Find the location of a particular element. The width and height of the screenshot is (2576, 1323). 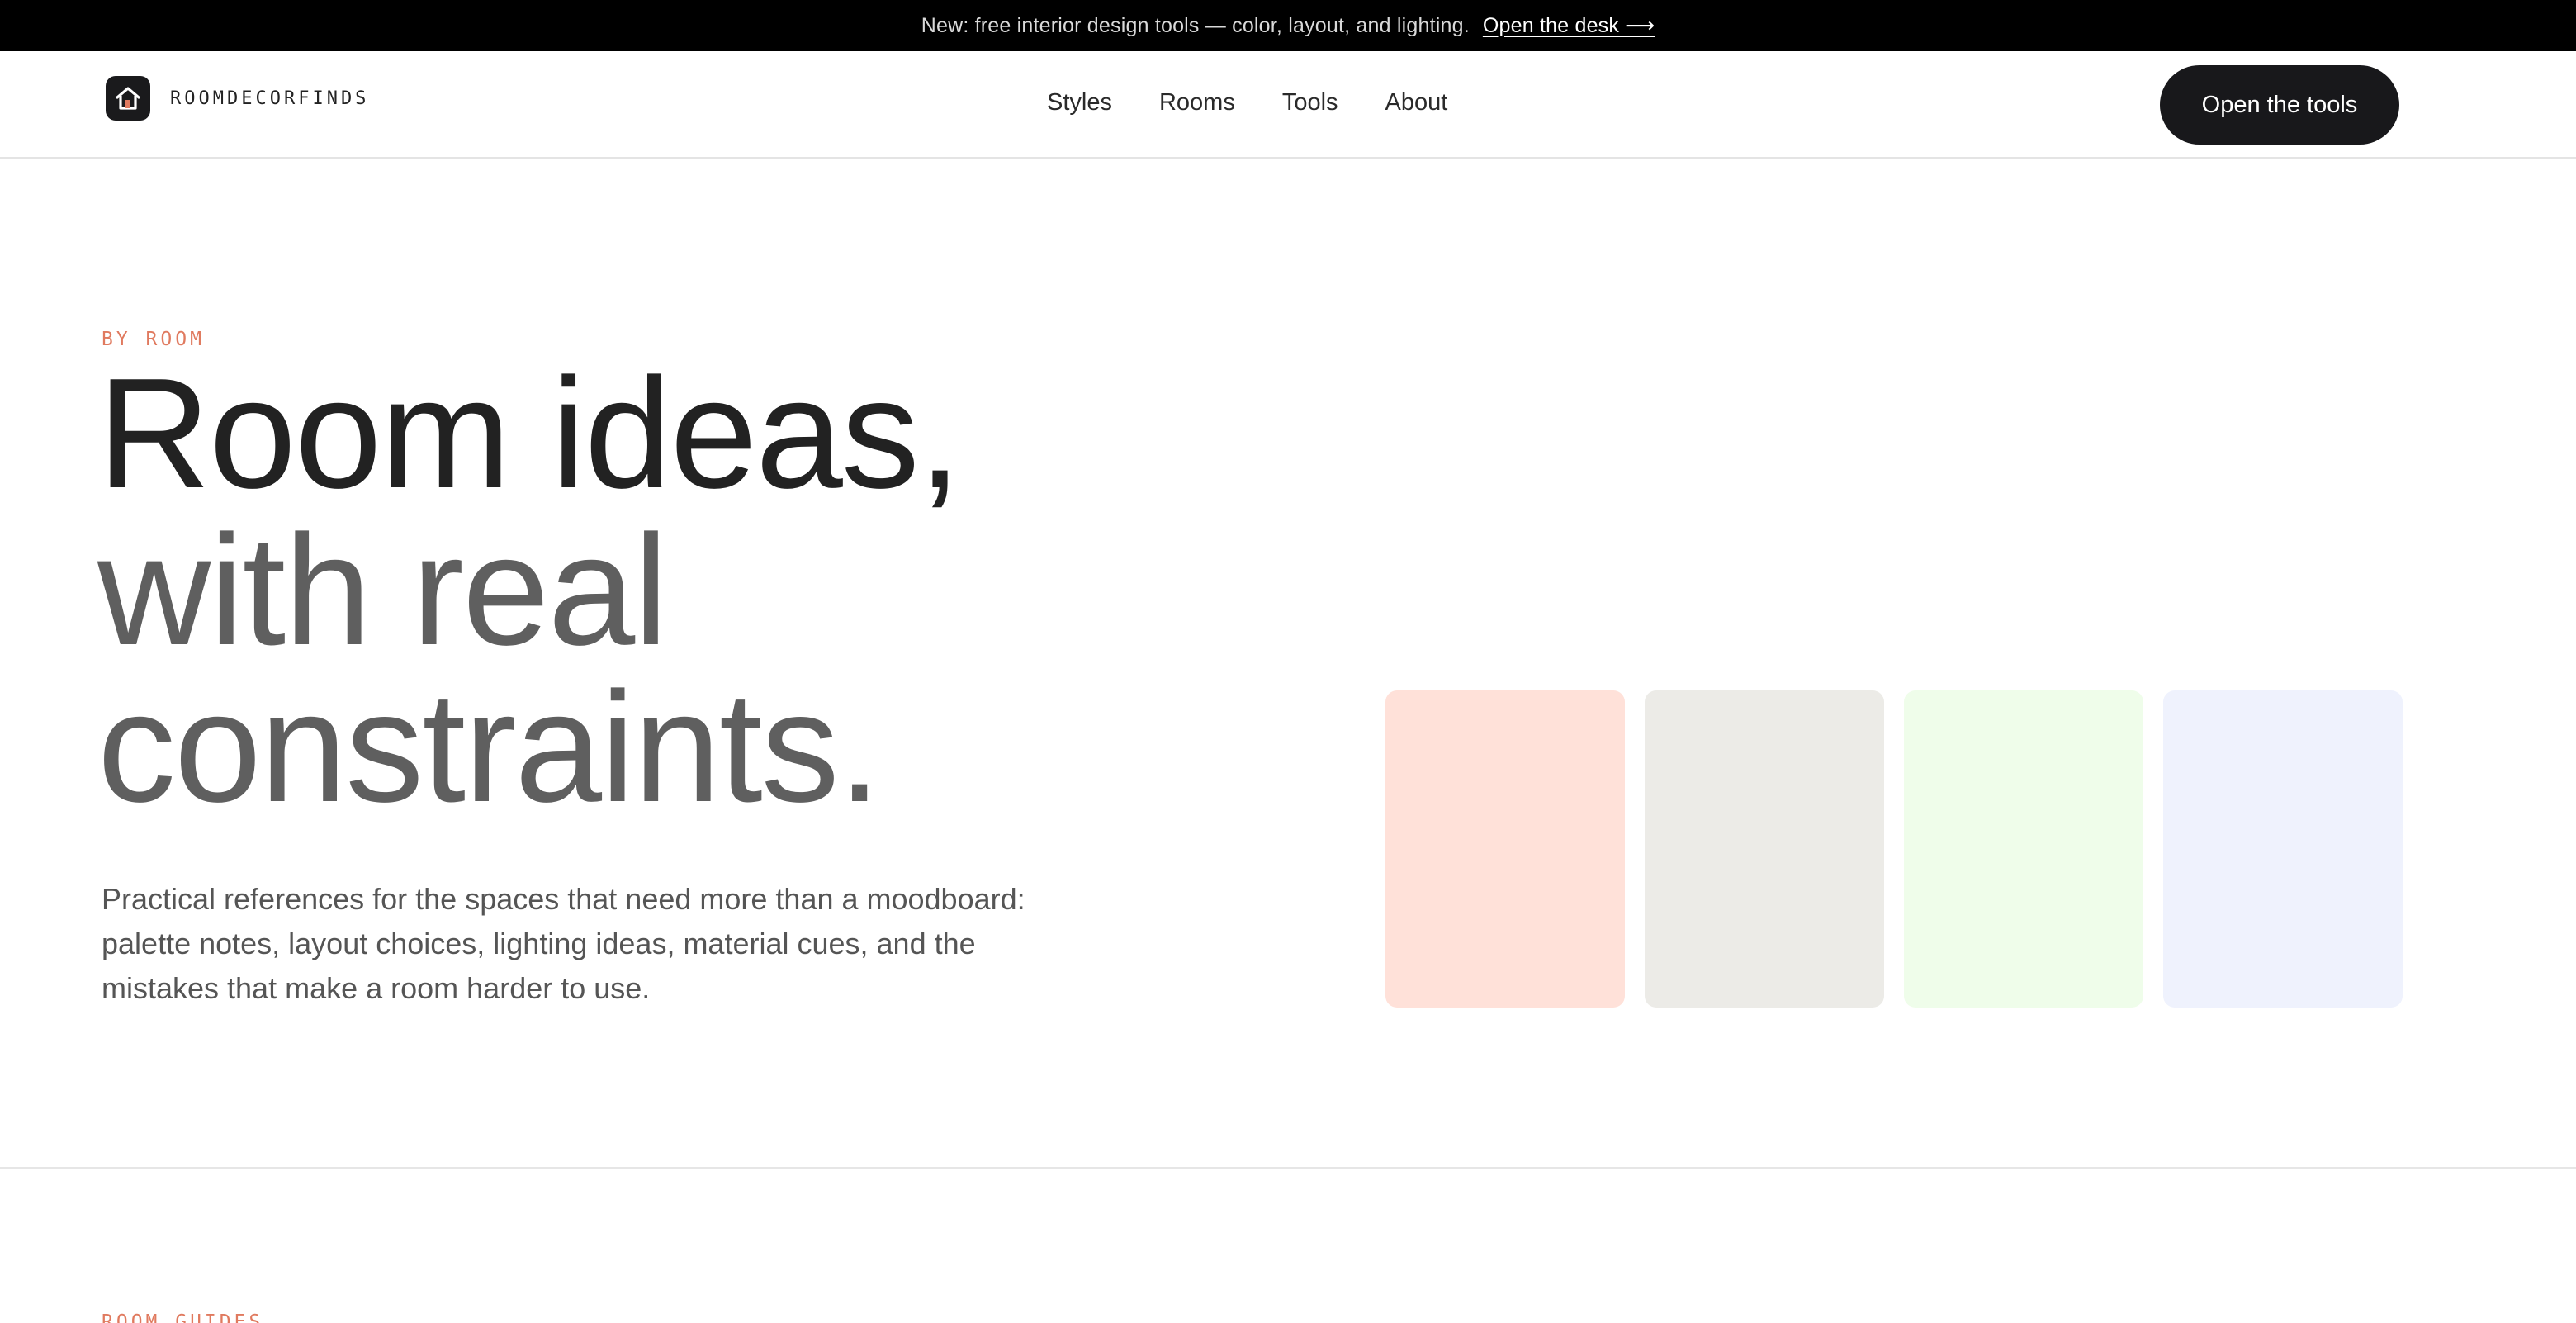

brand-logo-link: ROOMDECORFINDS is located at coordinates (237, 98).